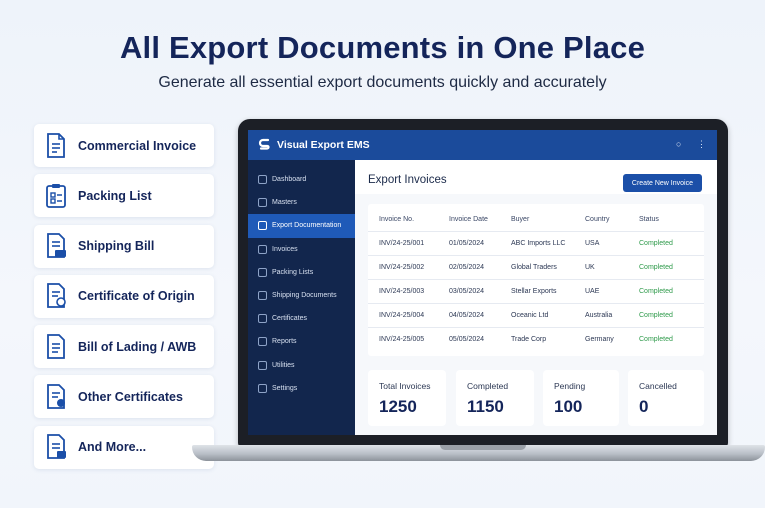 Image resolution: width=765 pixels, height=508 pixels. Describe the element at coordinates (599, 315) in the screenshot. I see `cell-country: Australia` at that location.